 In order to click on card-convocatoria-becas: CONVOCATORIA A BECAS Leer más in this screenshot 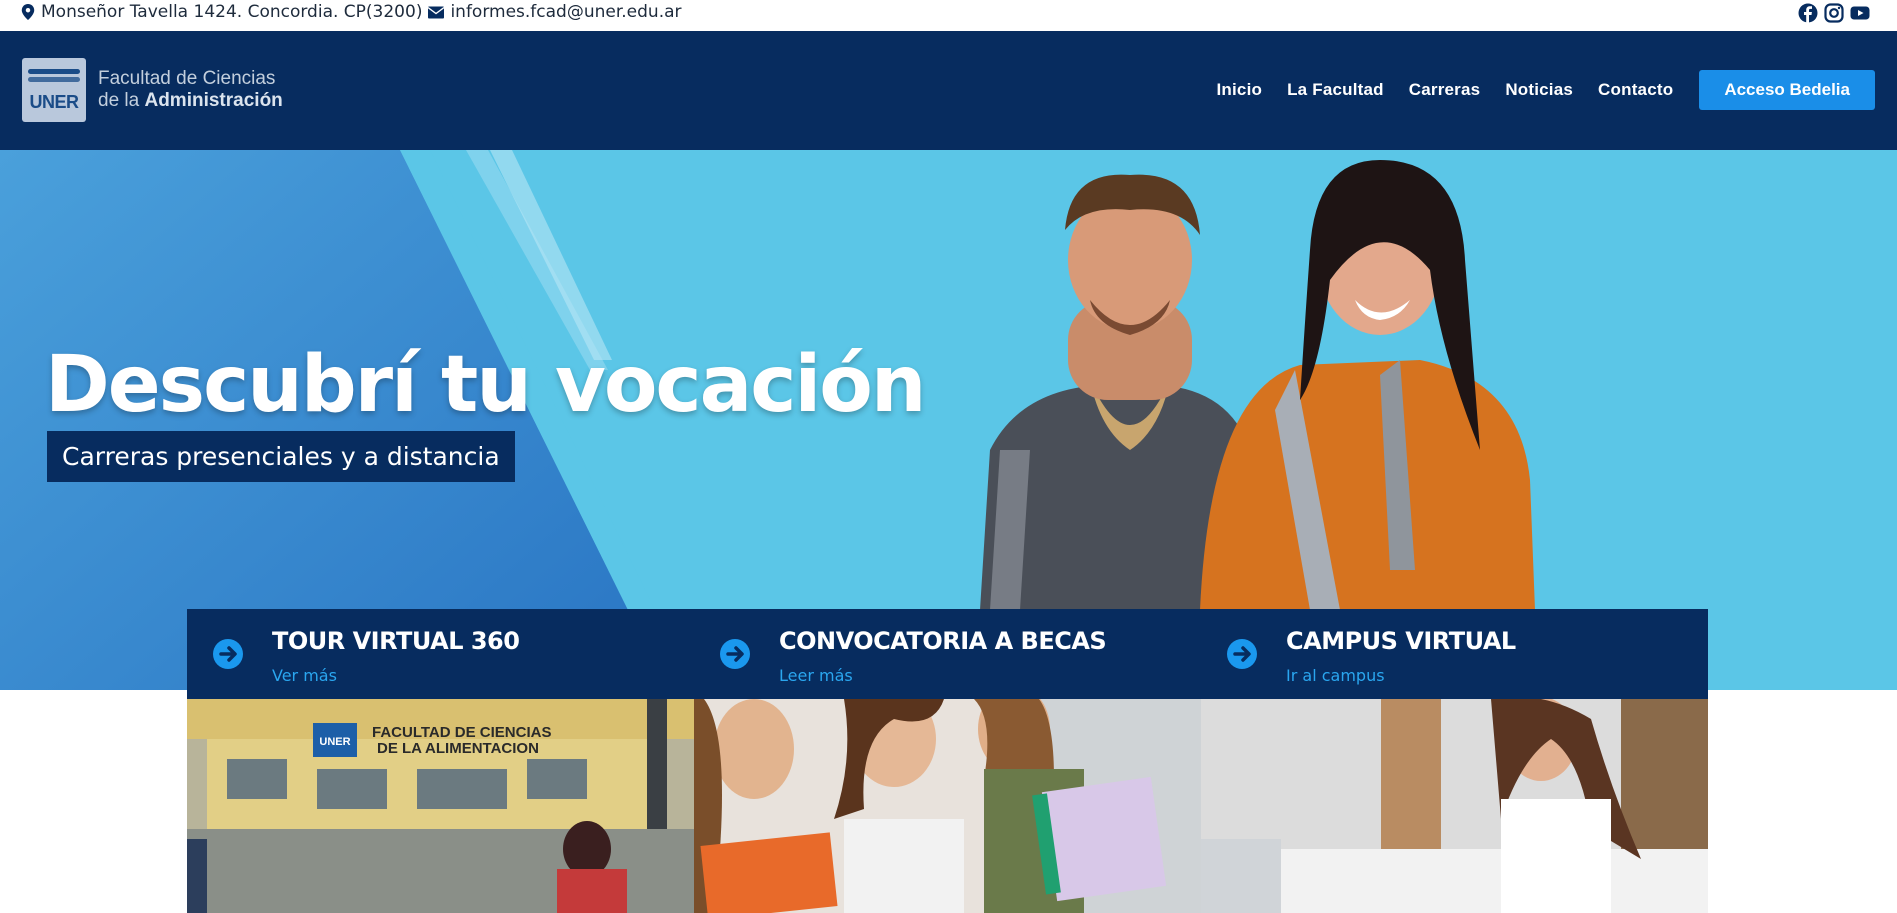, I will do `click(947, 761)`.